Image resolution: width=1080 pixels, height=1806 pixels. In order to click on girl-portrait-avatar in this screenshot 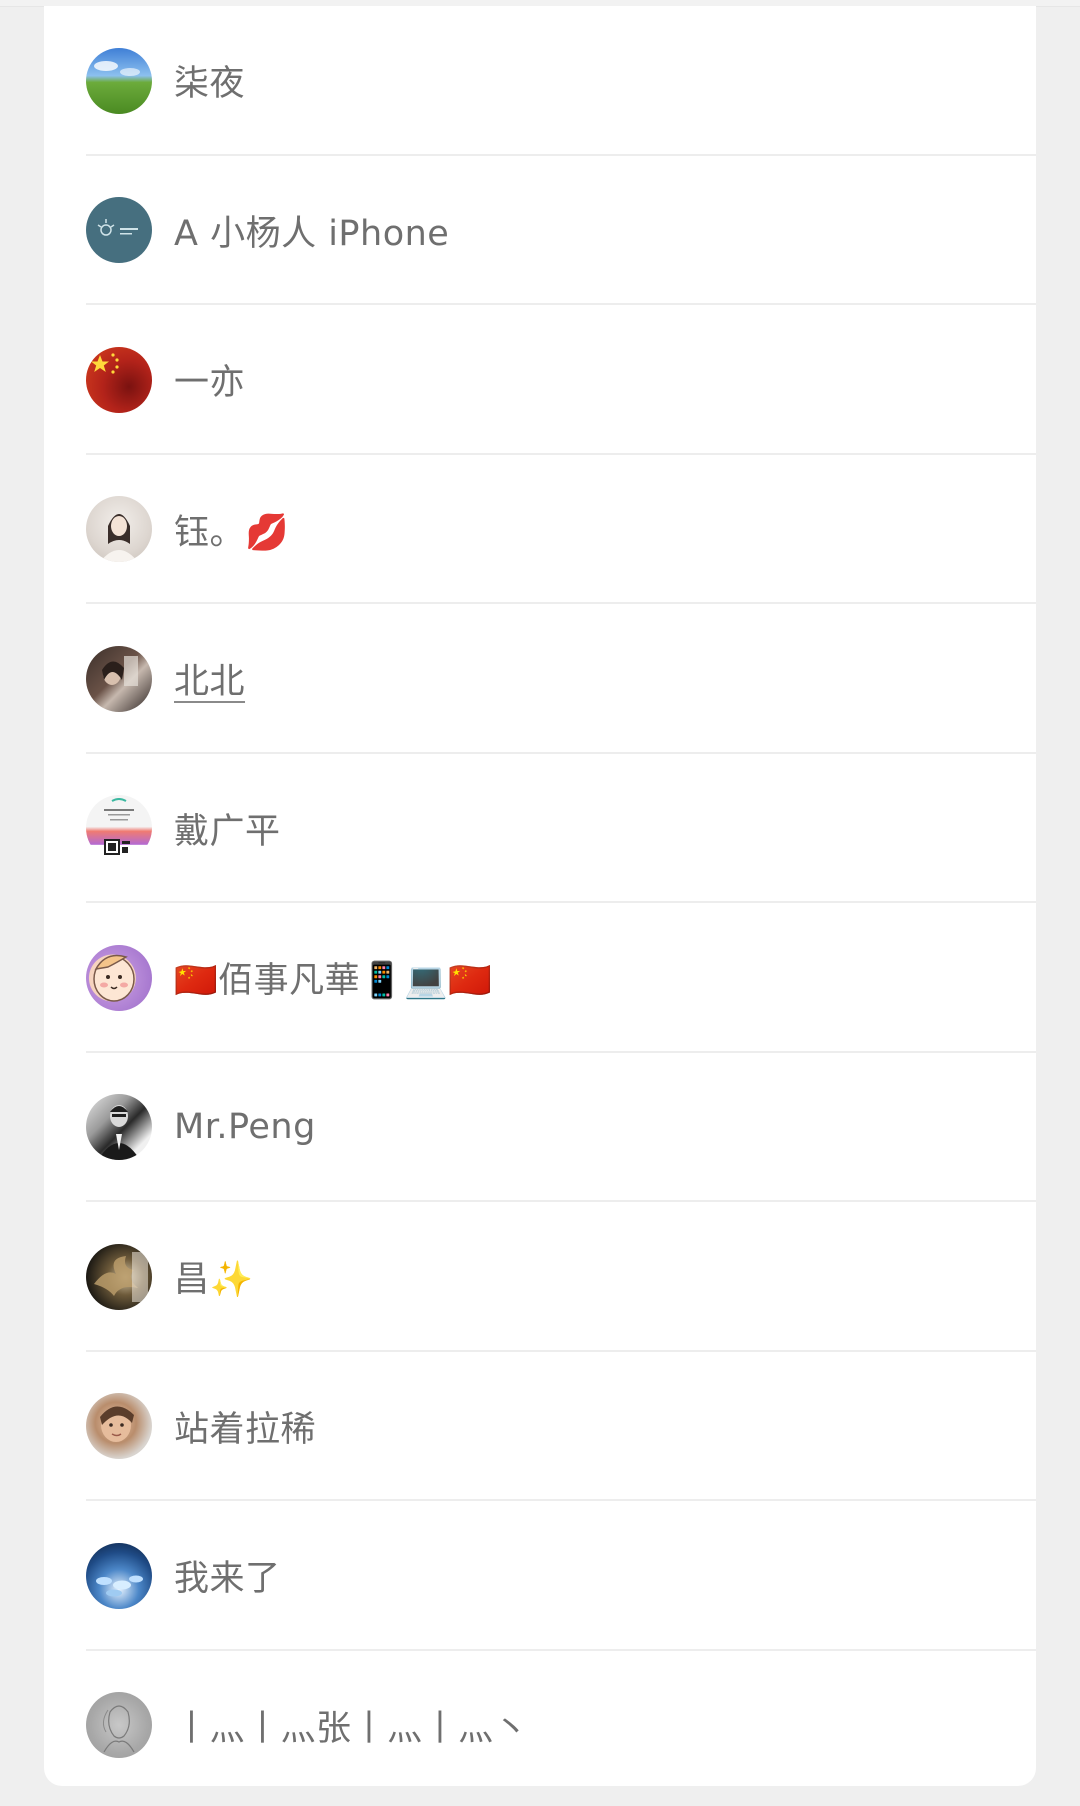, I will do `click(119, 529)`.